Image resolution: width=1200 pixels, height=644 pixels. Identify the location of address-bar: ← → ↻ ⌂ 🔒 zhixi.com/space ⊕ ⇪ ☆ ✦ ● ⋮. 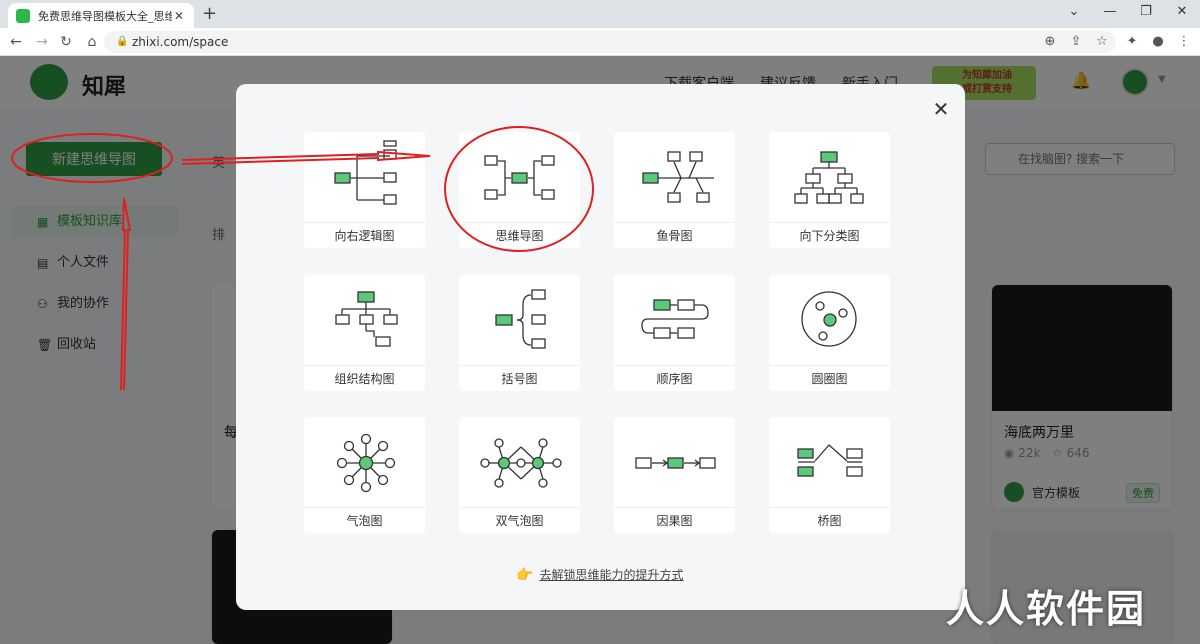
(600, 42).